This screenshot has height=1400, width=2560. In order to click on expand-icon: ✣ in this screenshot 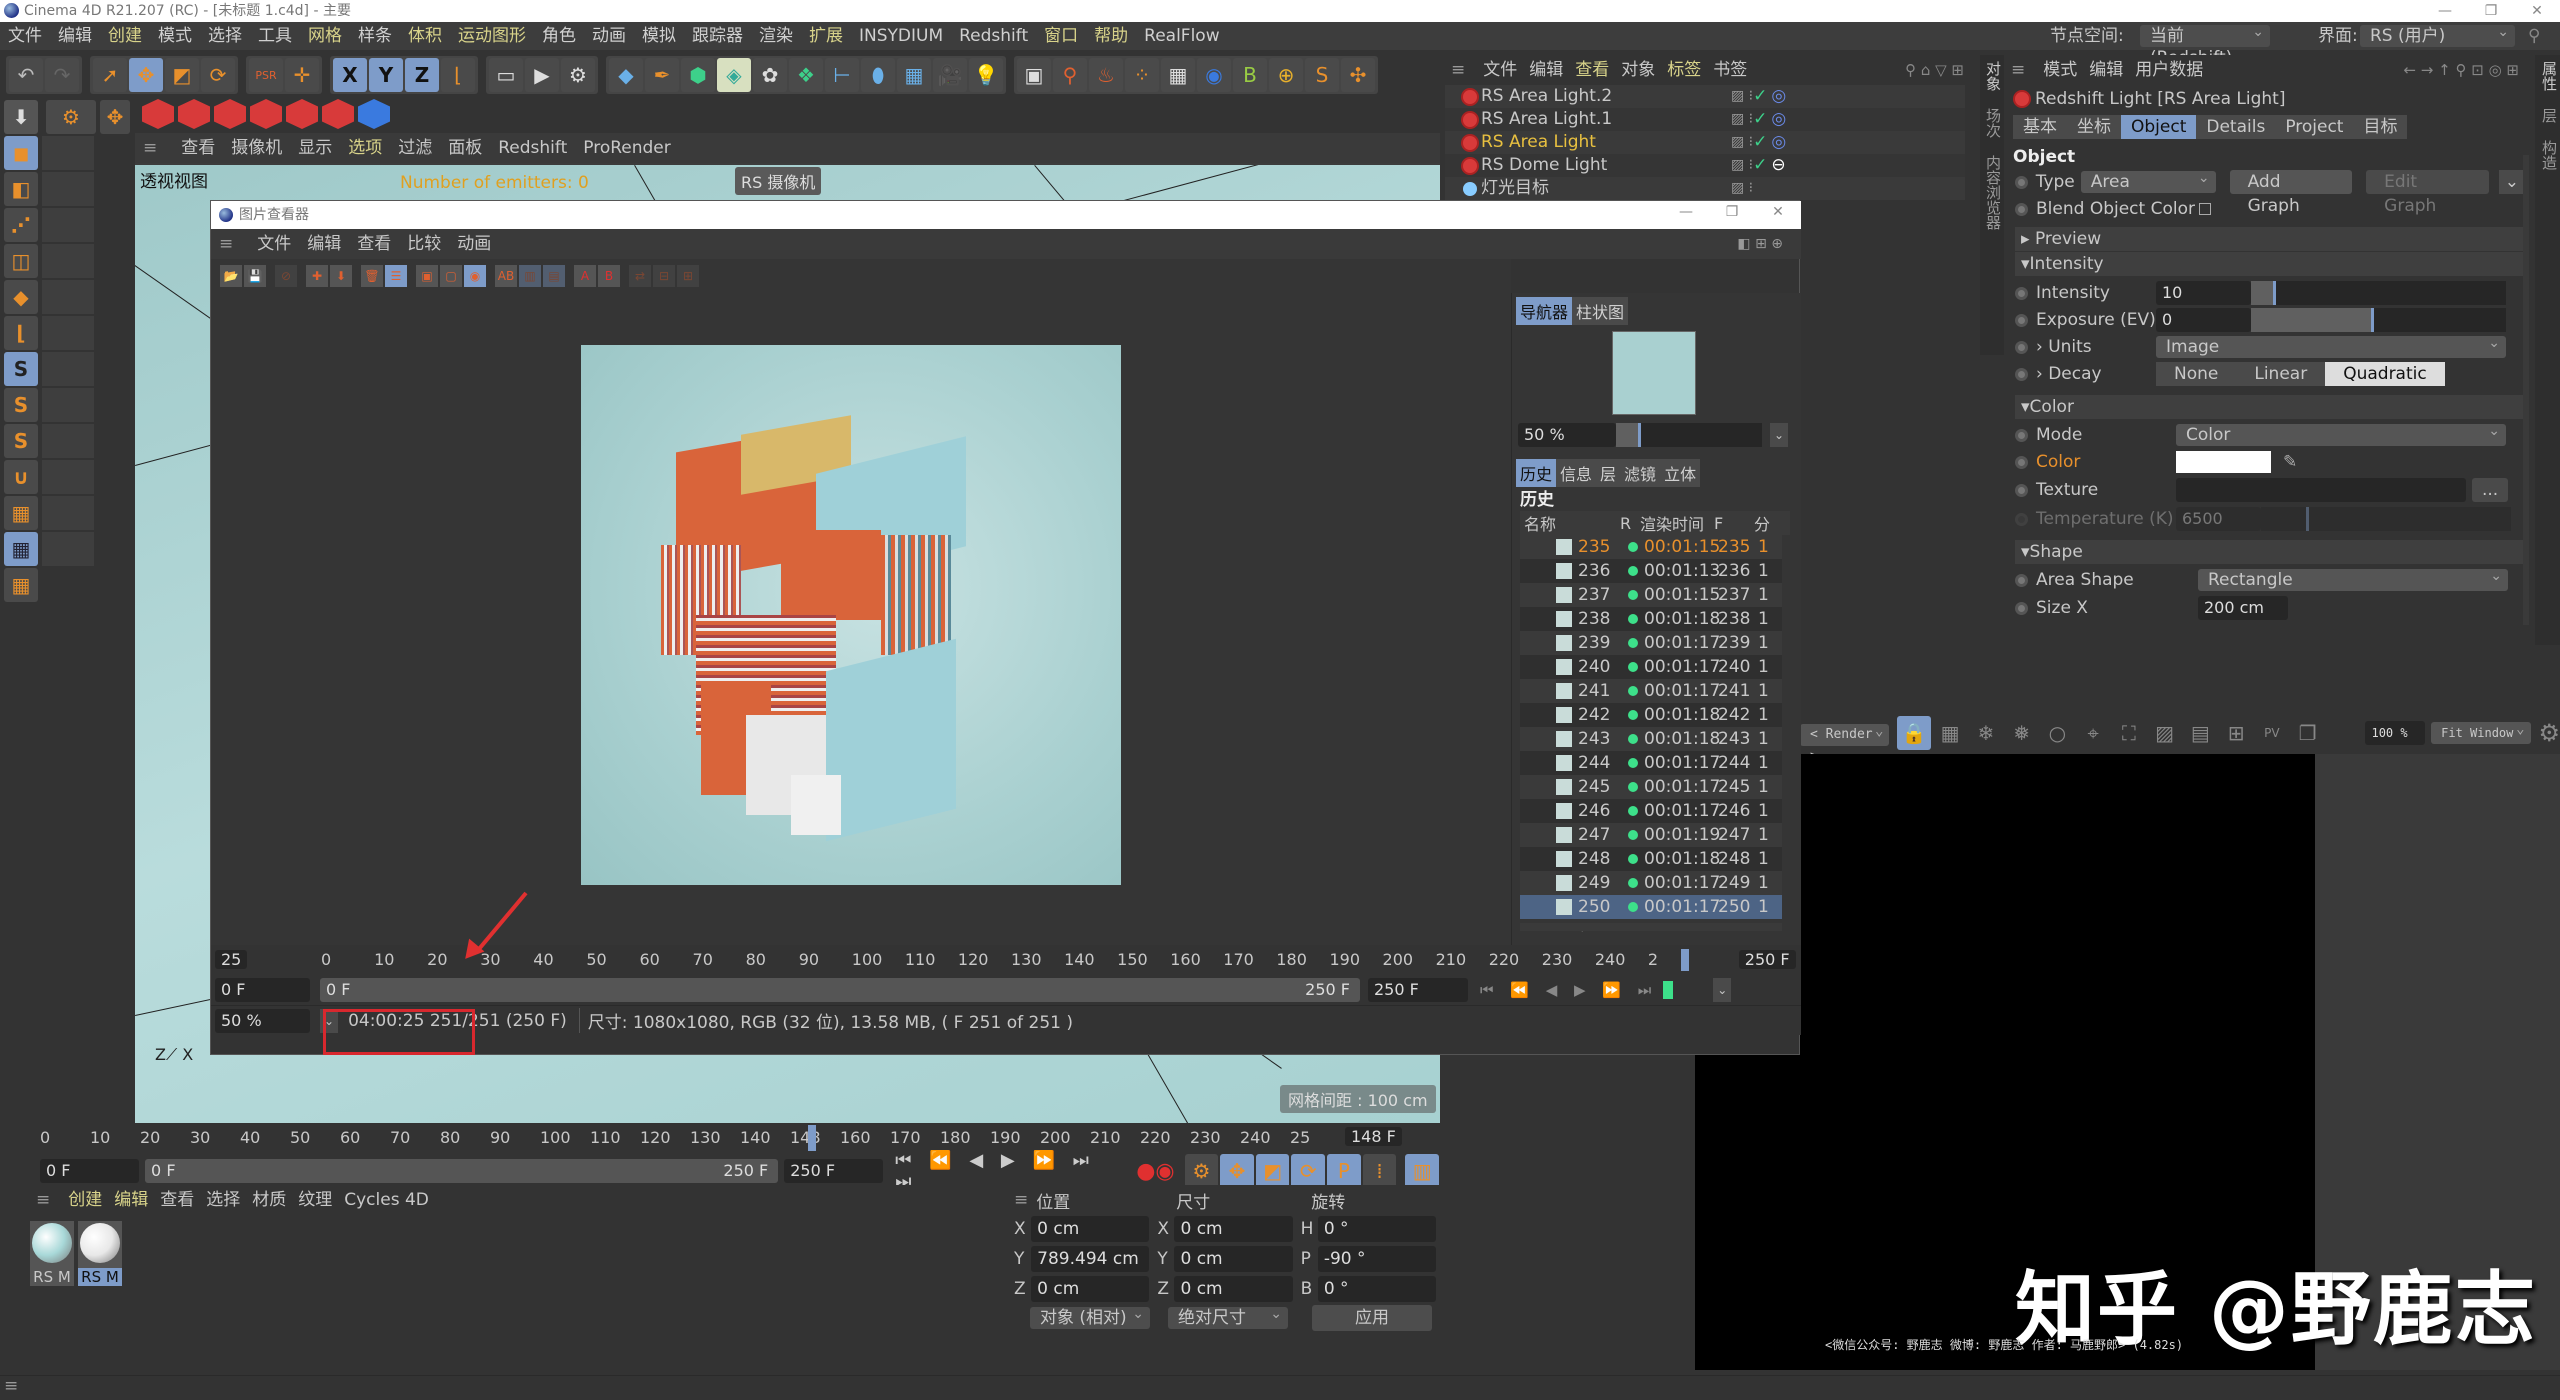, I will do `click(1358, 75)`.